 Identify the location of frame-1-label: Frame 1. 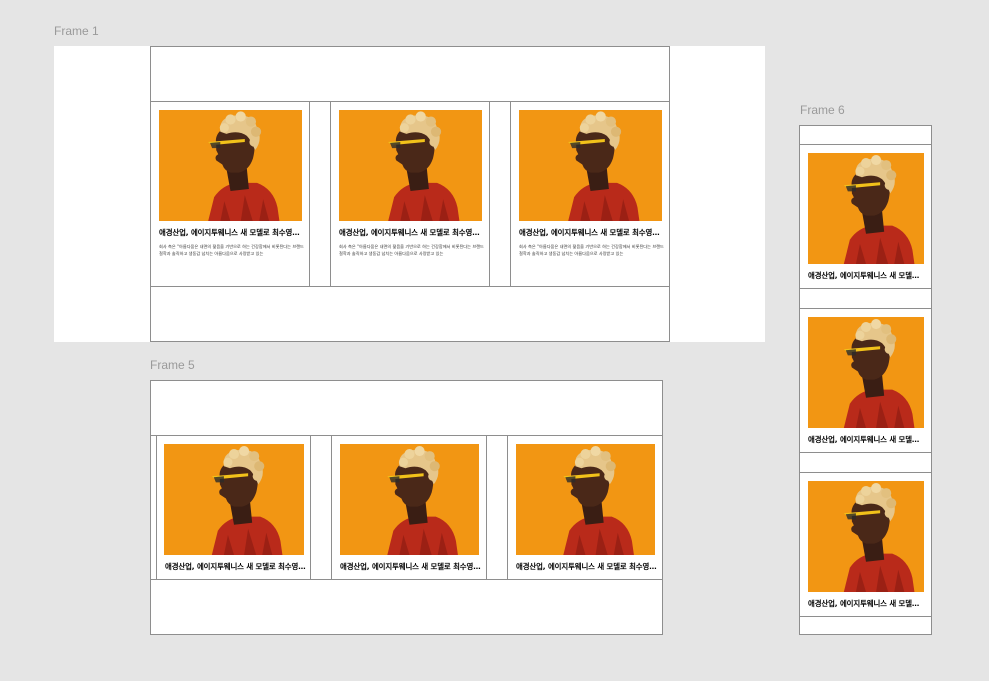
(76, 31).